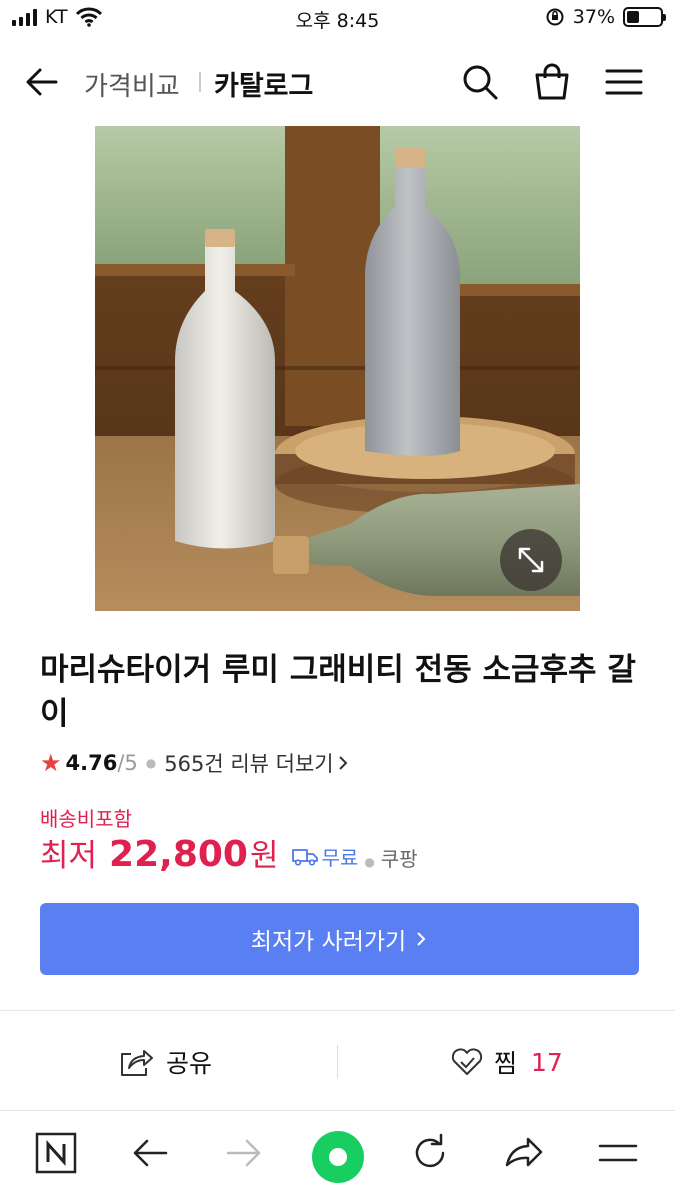  I want to click on mall-name: ● 쿠팡, so click(390, 857).